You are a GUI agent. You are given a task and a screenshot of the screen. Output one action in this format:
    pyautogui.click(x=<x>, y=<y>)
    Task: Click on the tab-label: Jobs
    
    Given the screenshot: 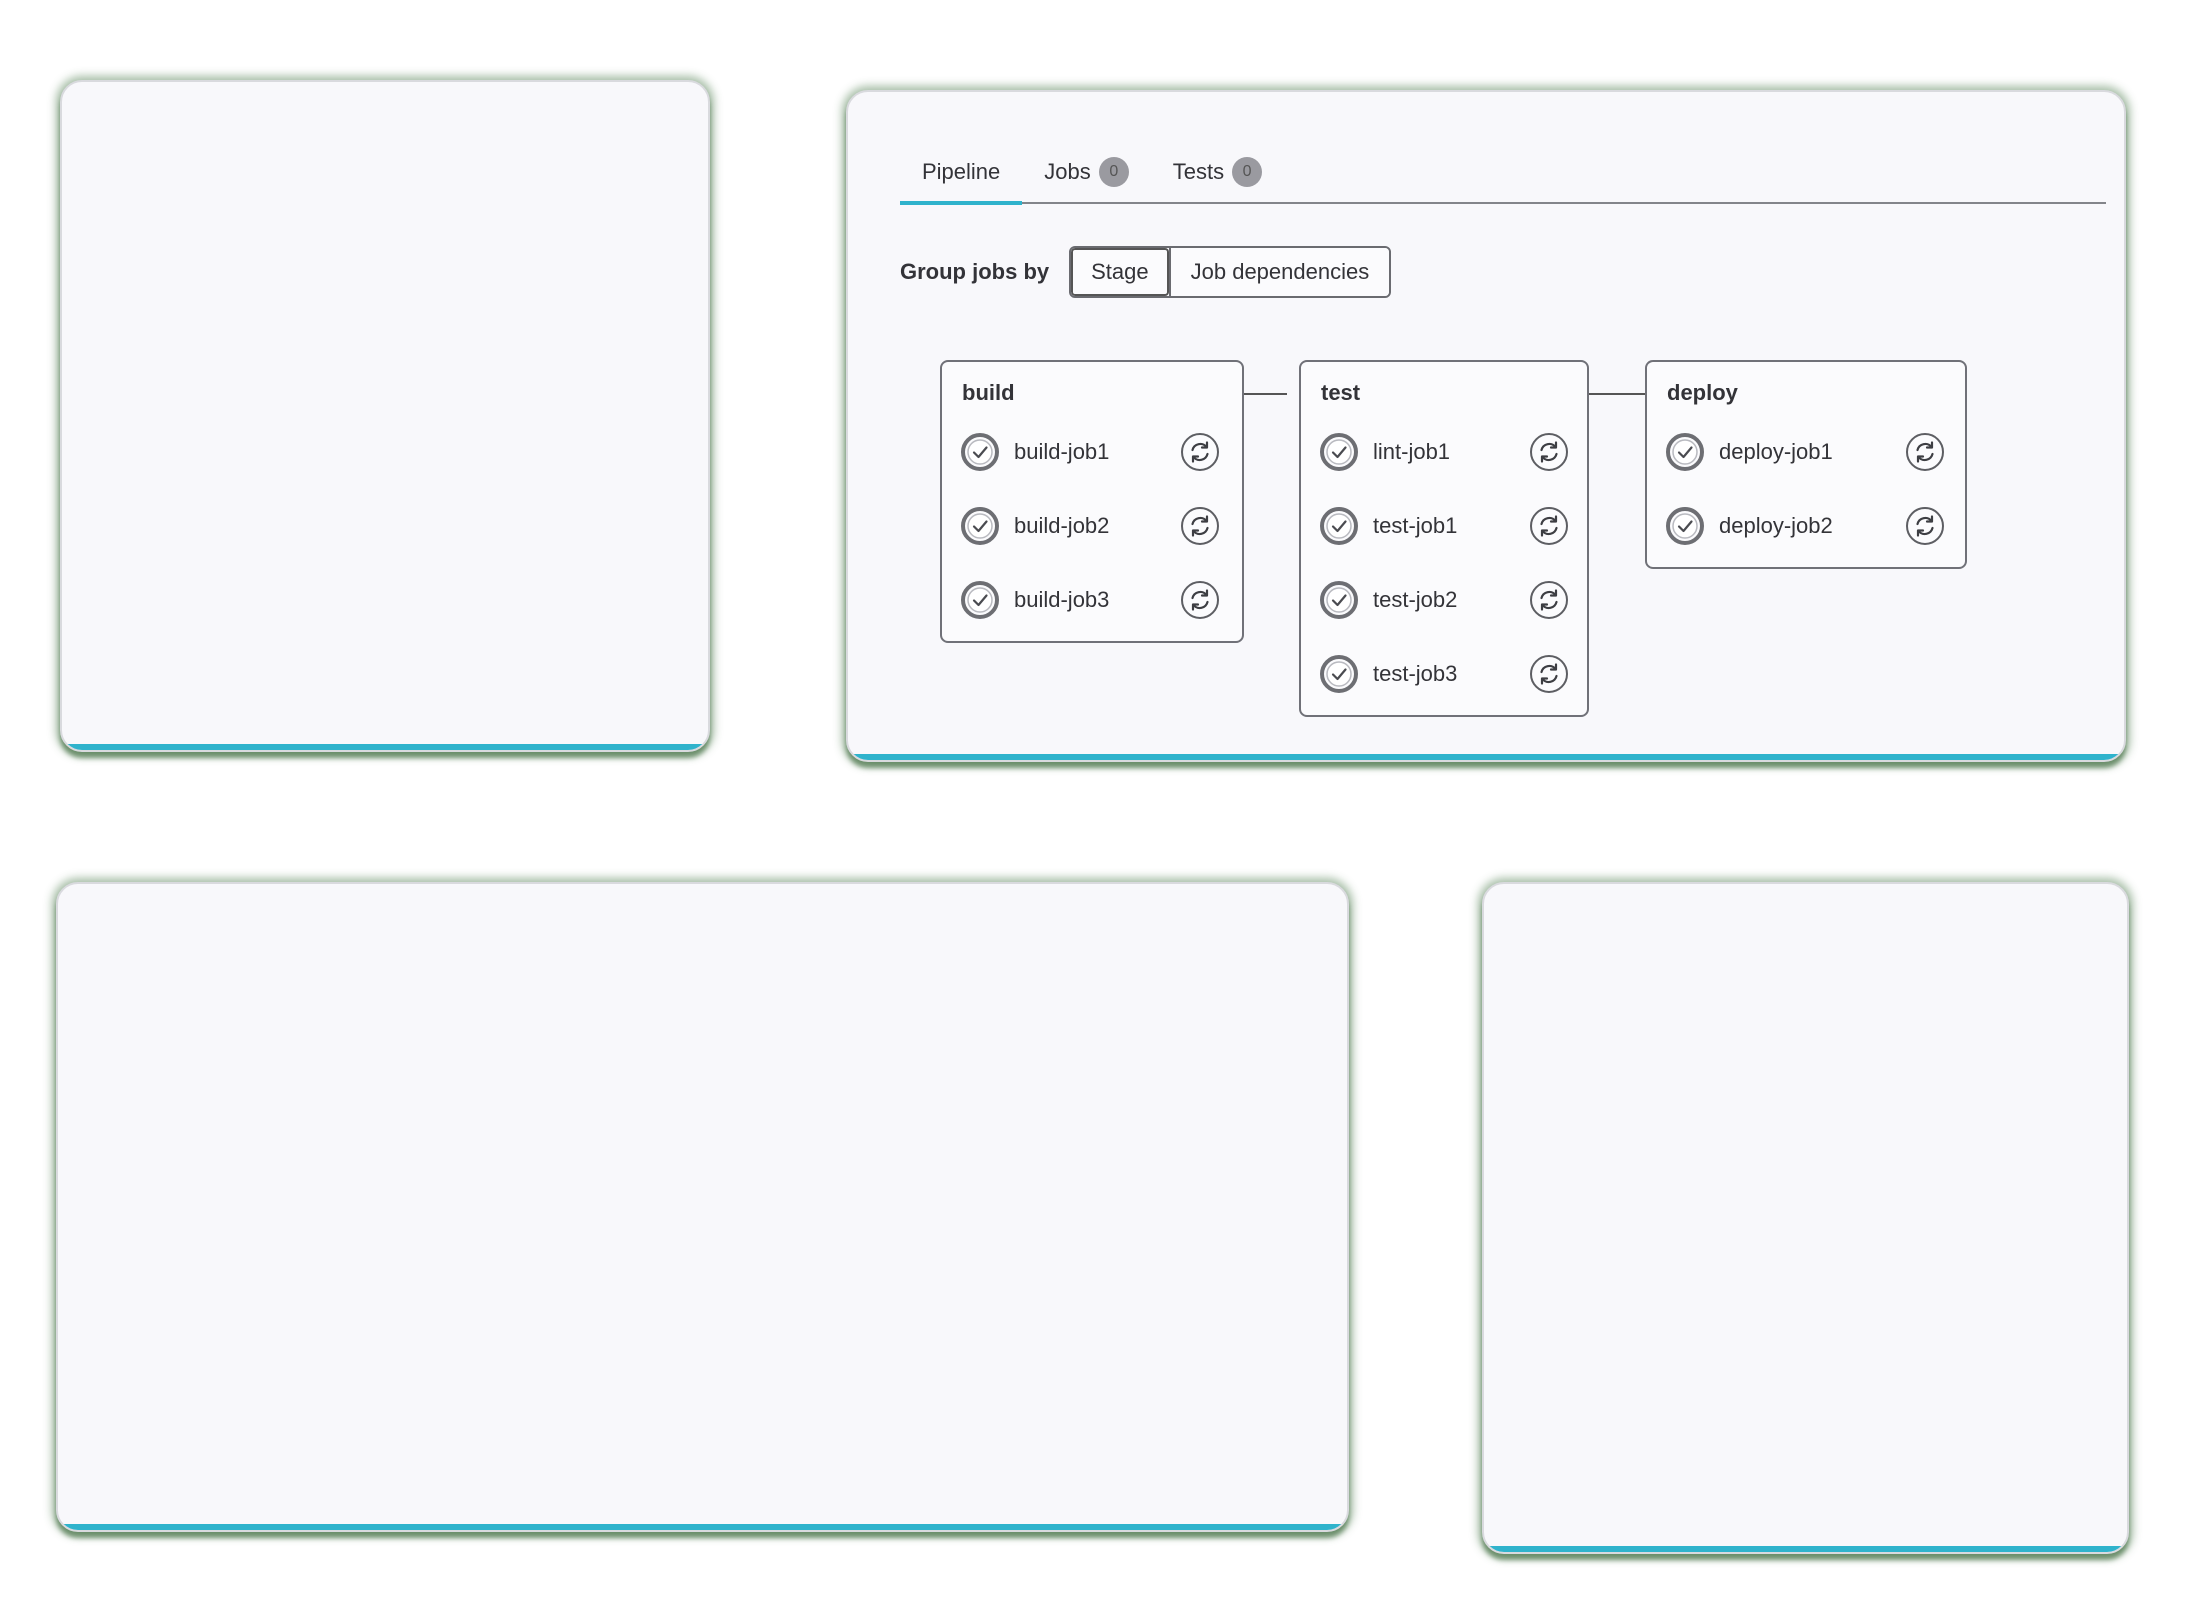 What is the action you would take?
    pyautogui.click(x=1067, y=171)
    